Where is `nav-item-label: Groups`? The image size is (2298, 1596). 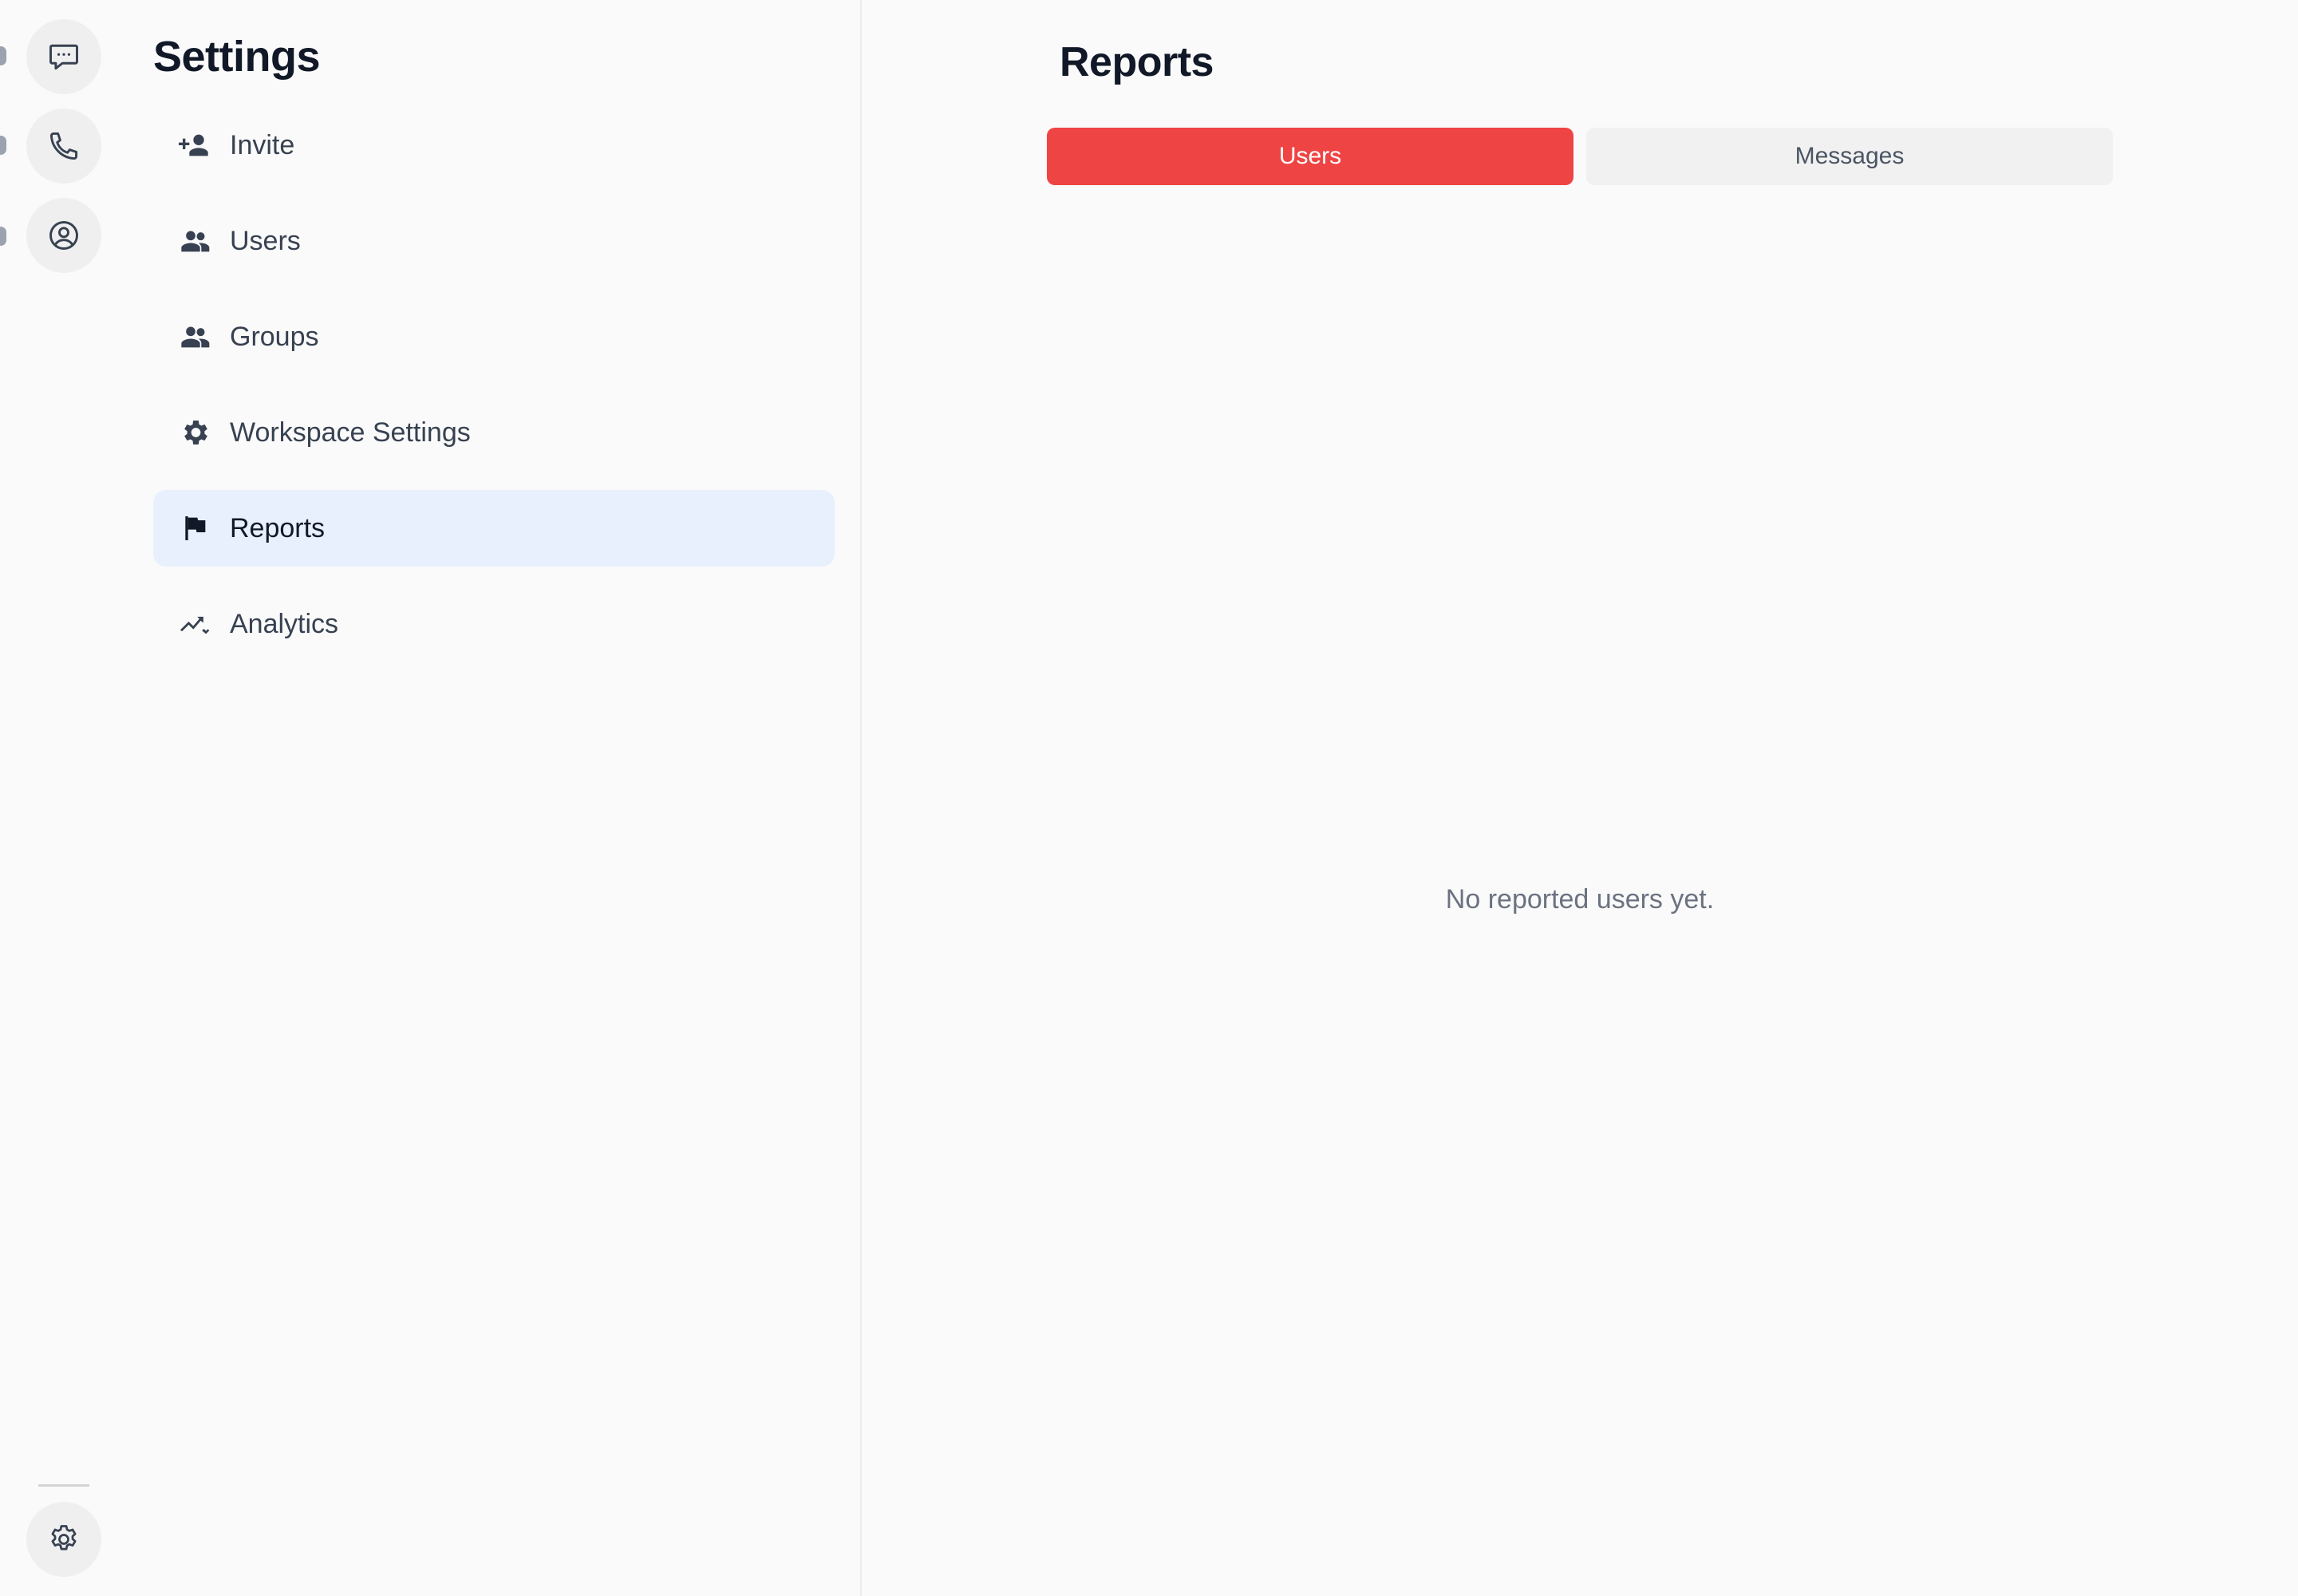
nav-item-label: Groups is located at coordinates (275, 336).